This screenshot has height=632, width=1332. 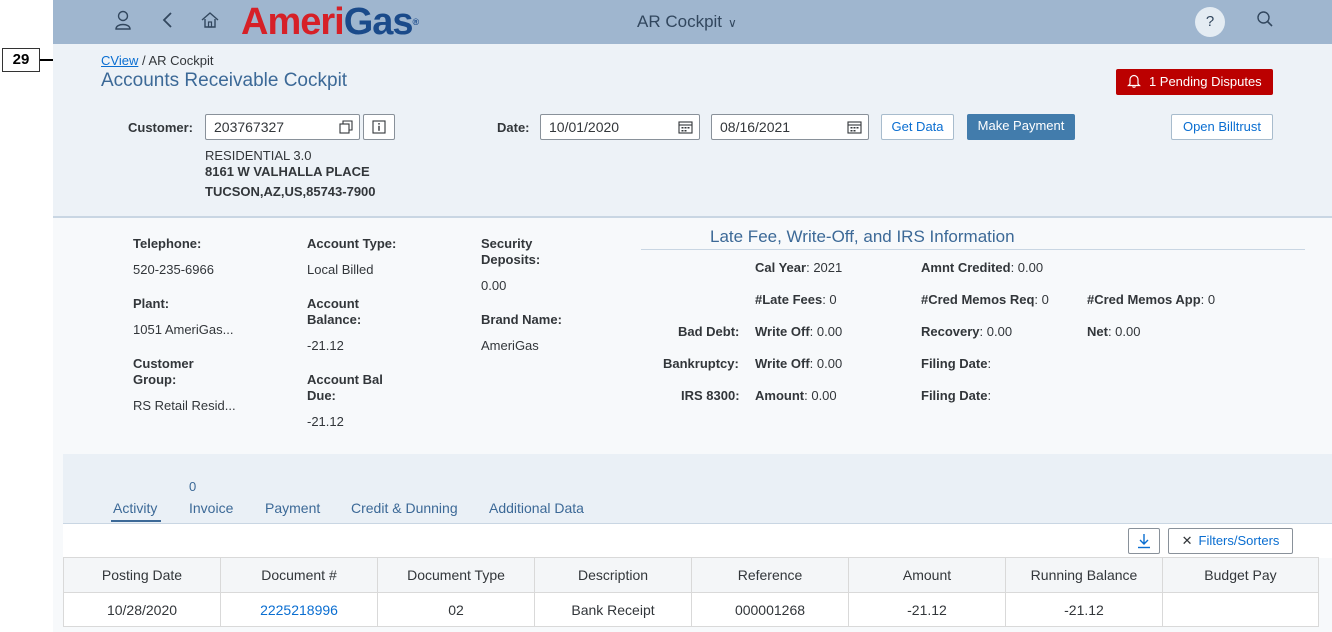 I want to click on shell-bar: AmeriGas® AR Cockpit ∨ ?, so click(x=692, y=22).